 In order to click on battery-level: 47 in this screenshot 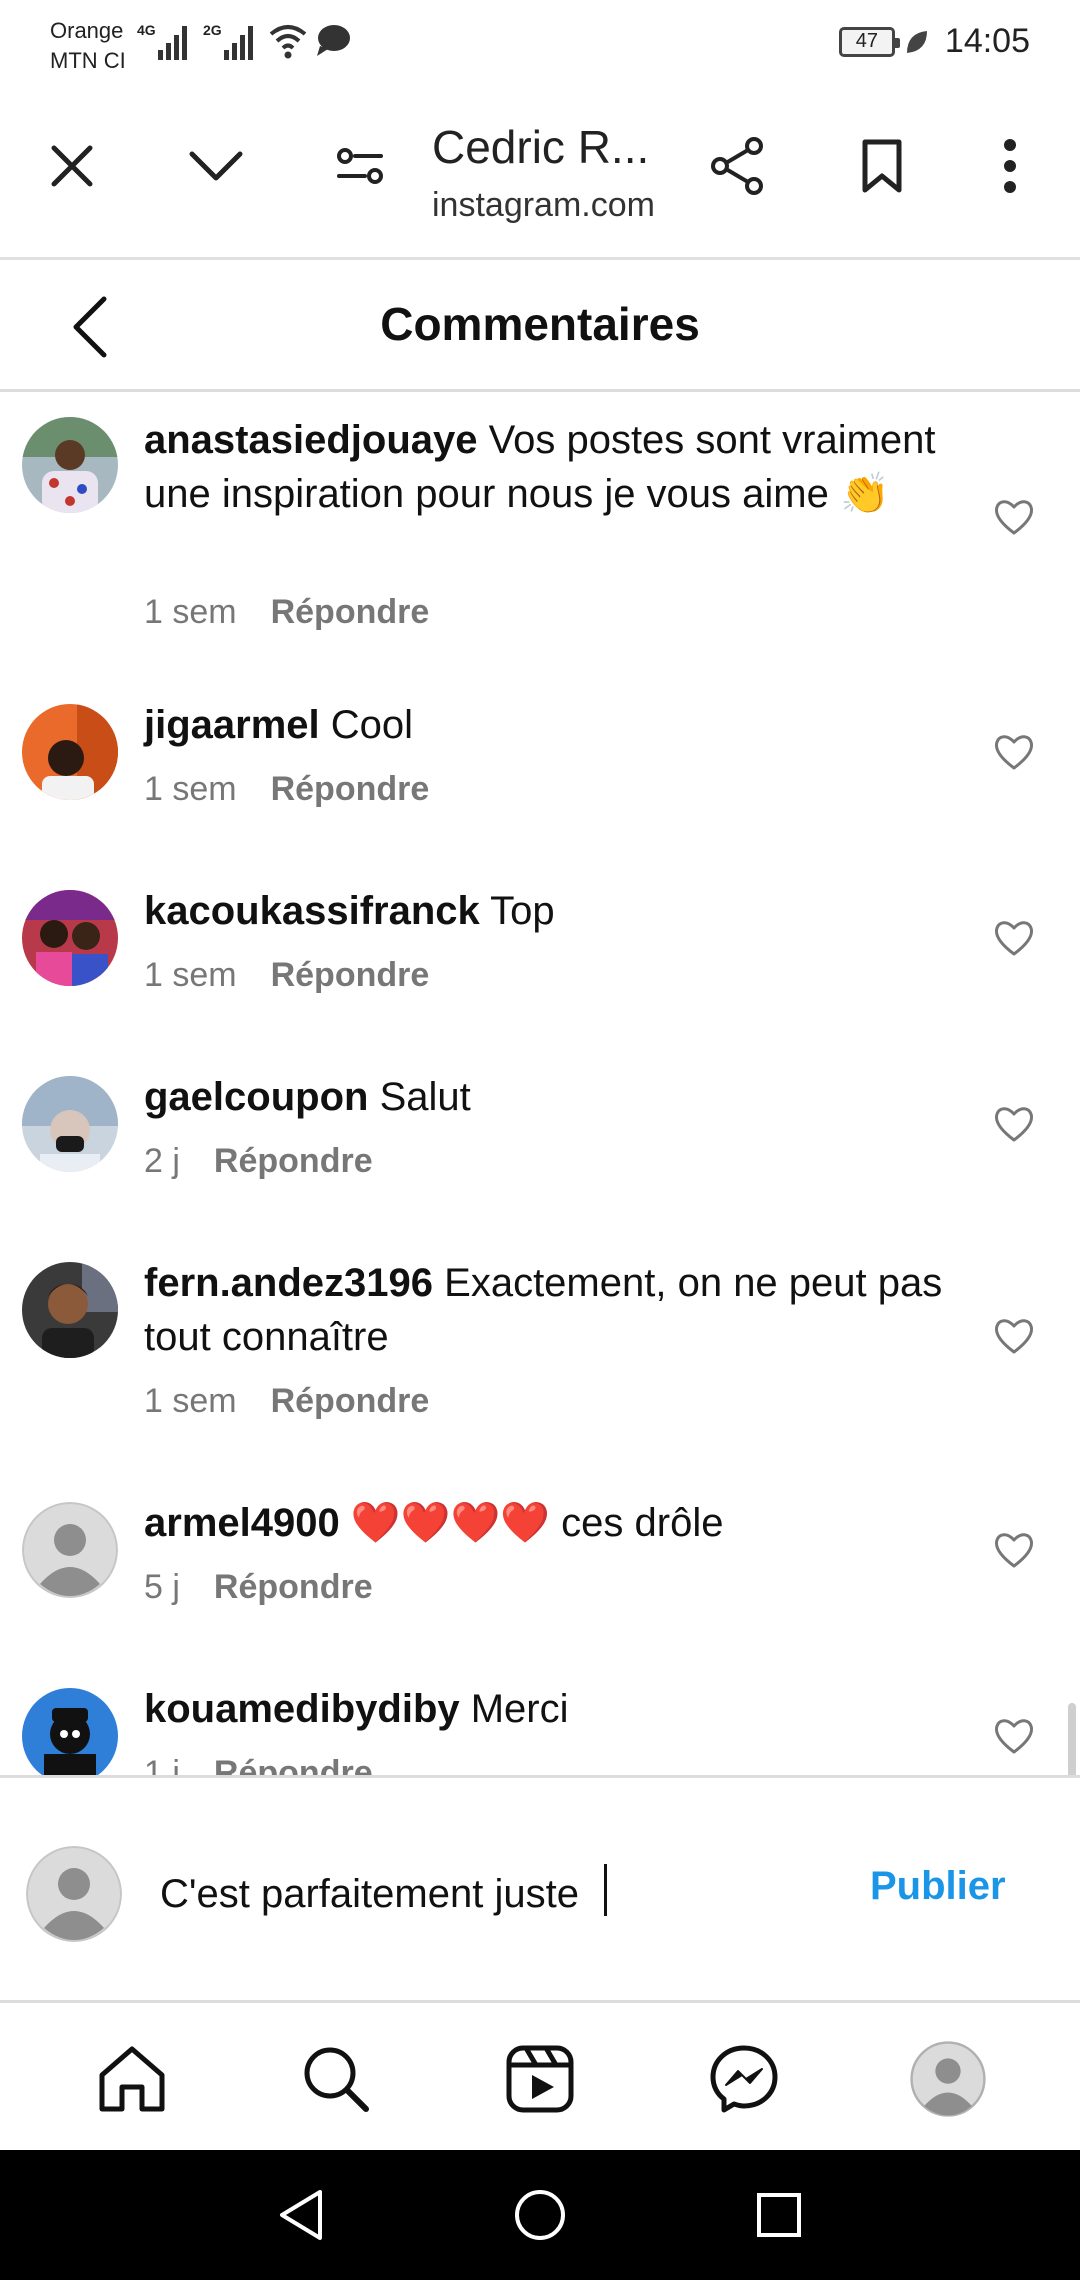, I will do `click(867, 41)`.